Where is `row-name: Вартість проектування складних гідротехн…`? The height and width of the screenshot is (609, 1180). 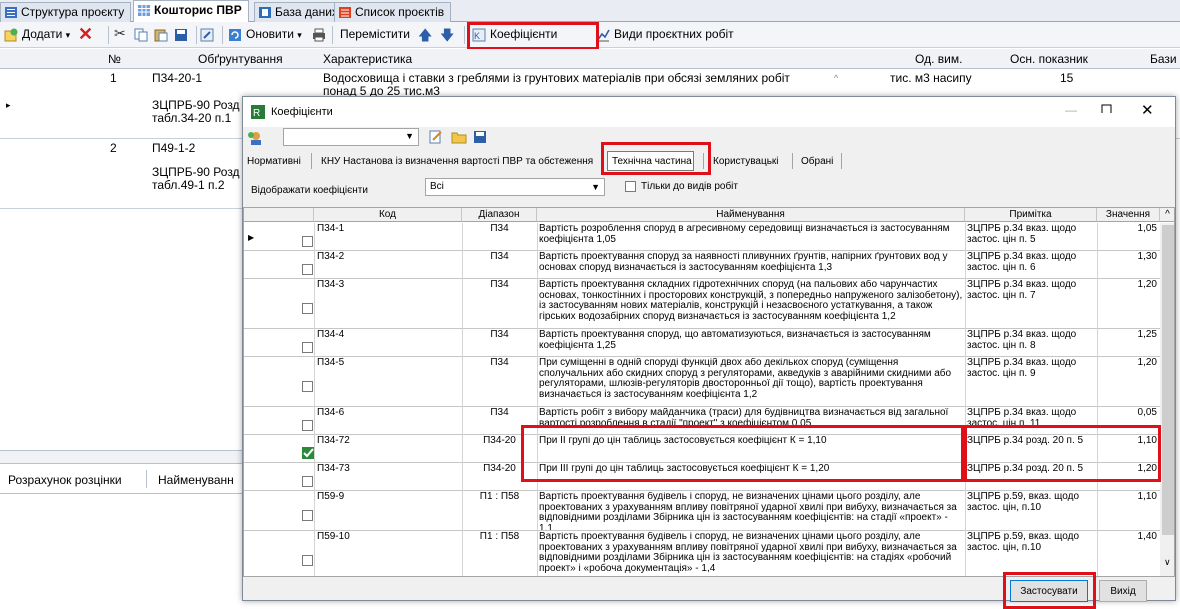
row-name: Вартість проектування складних гідротехн… is located at coordinates (751, 301).